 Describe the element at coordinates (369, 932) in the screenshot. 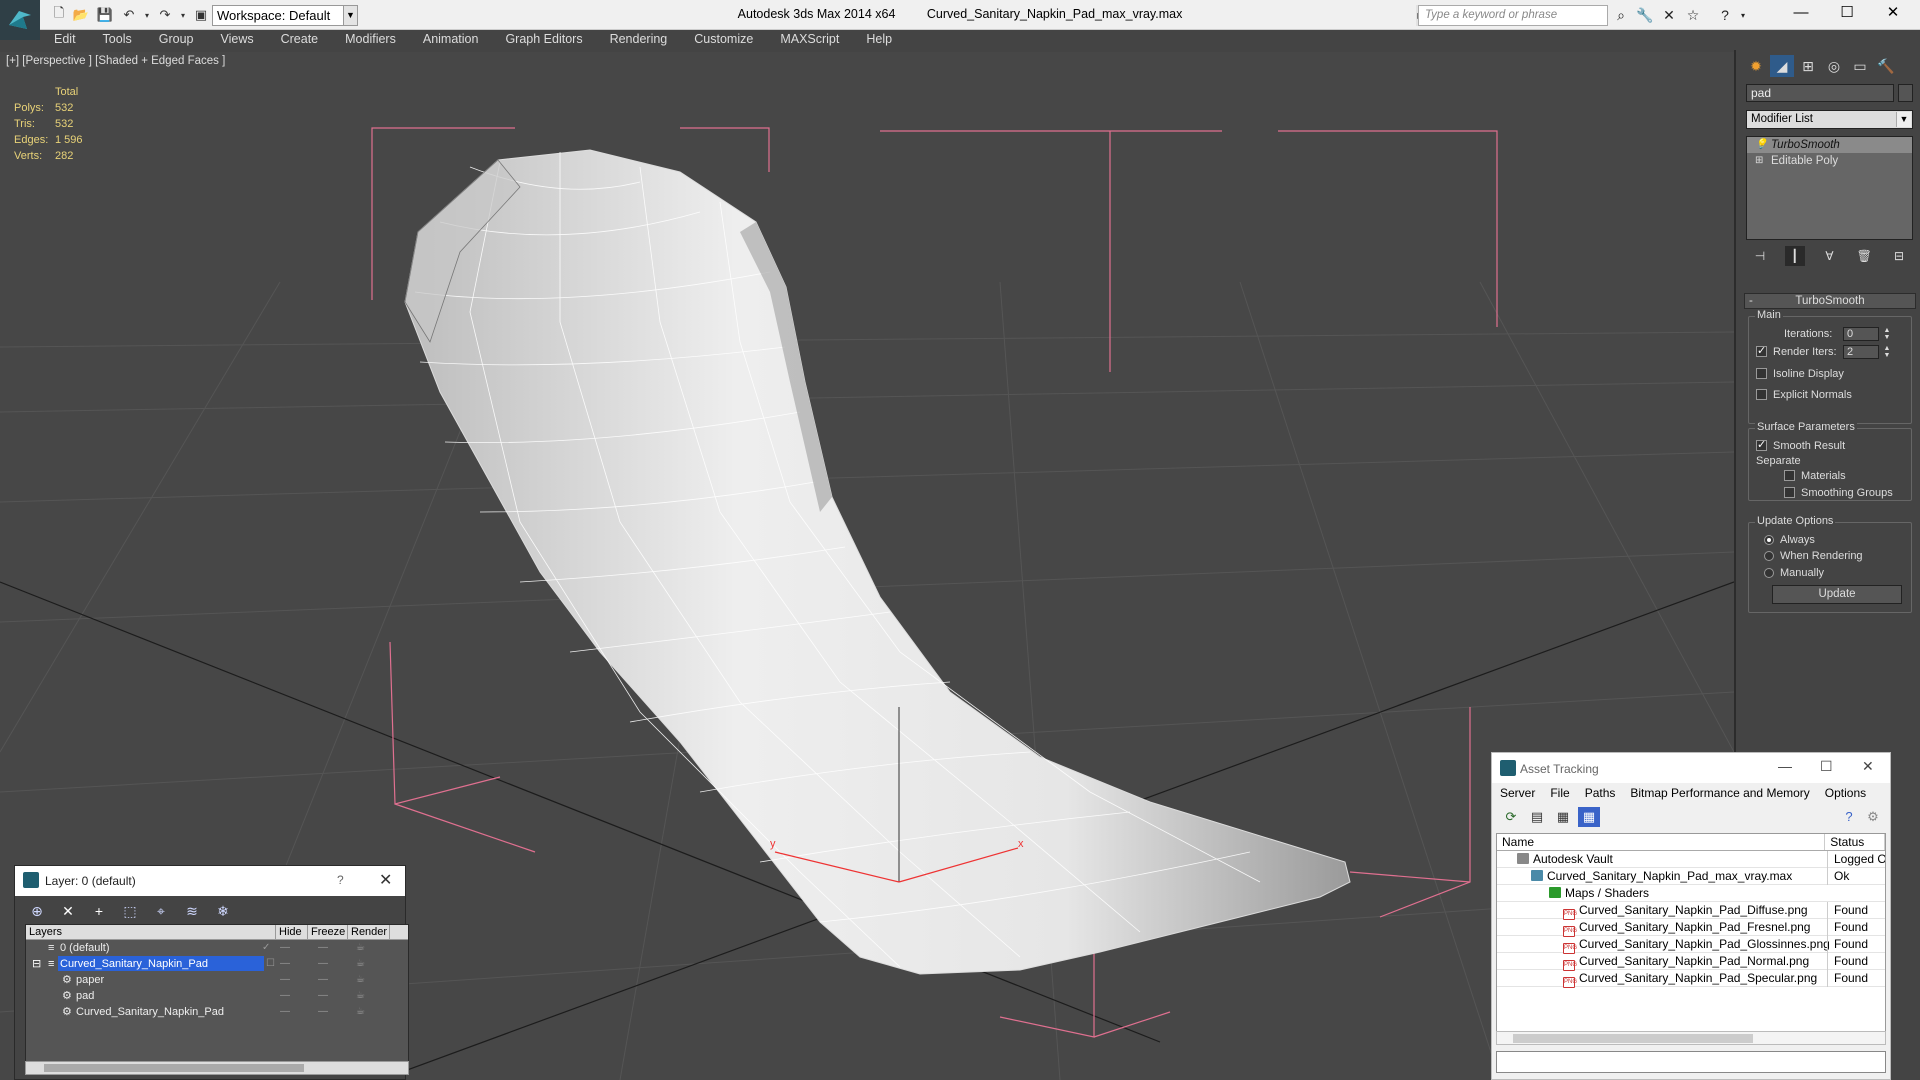

I see `column-header: Render` at that location.